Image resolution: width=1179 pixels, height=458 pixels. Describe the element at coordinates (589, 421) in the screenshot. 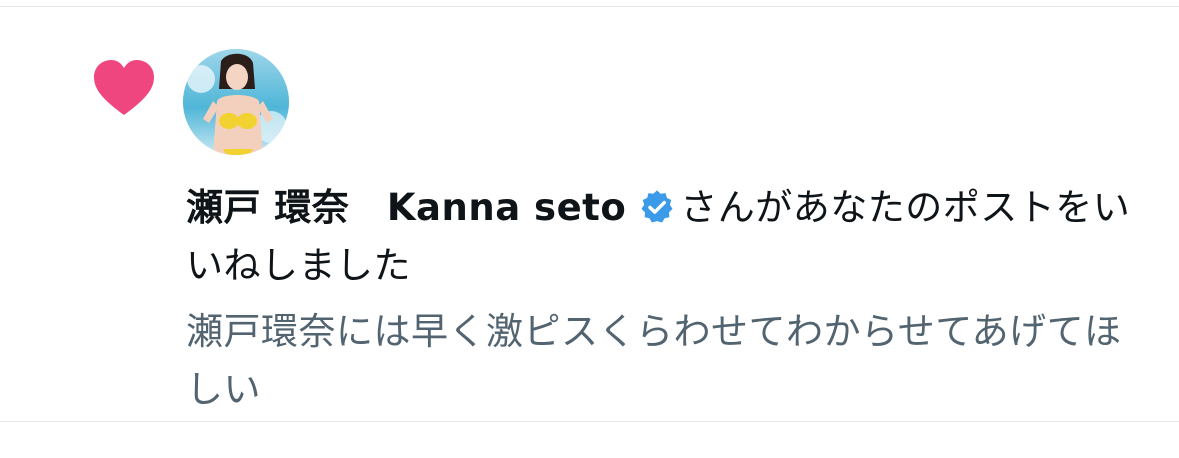

I see `bottom-divider` at that location.